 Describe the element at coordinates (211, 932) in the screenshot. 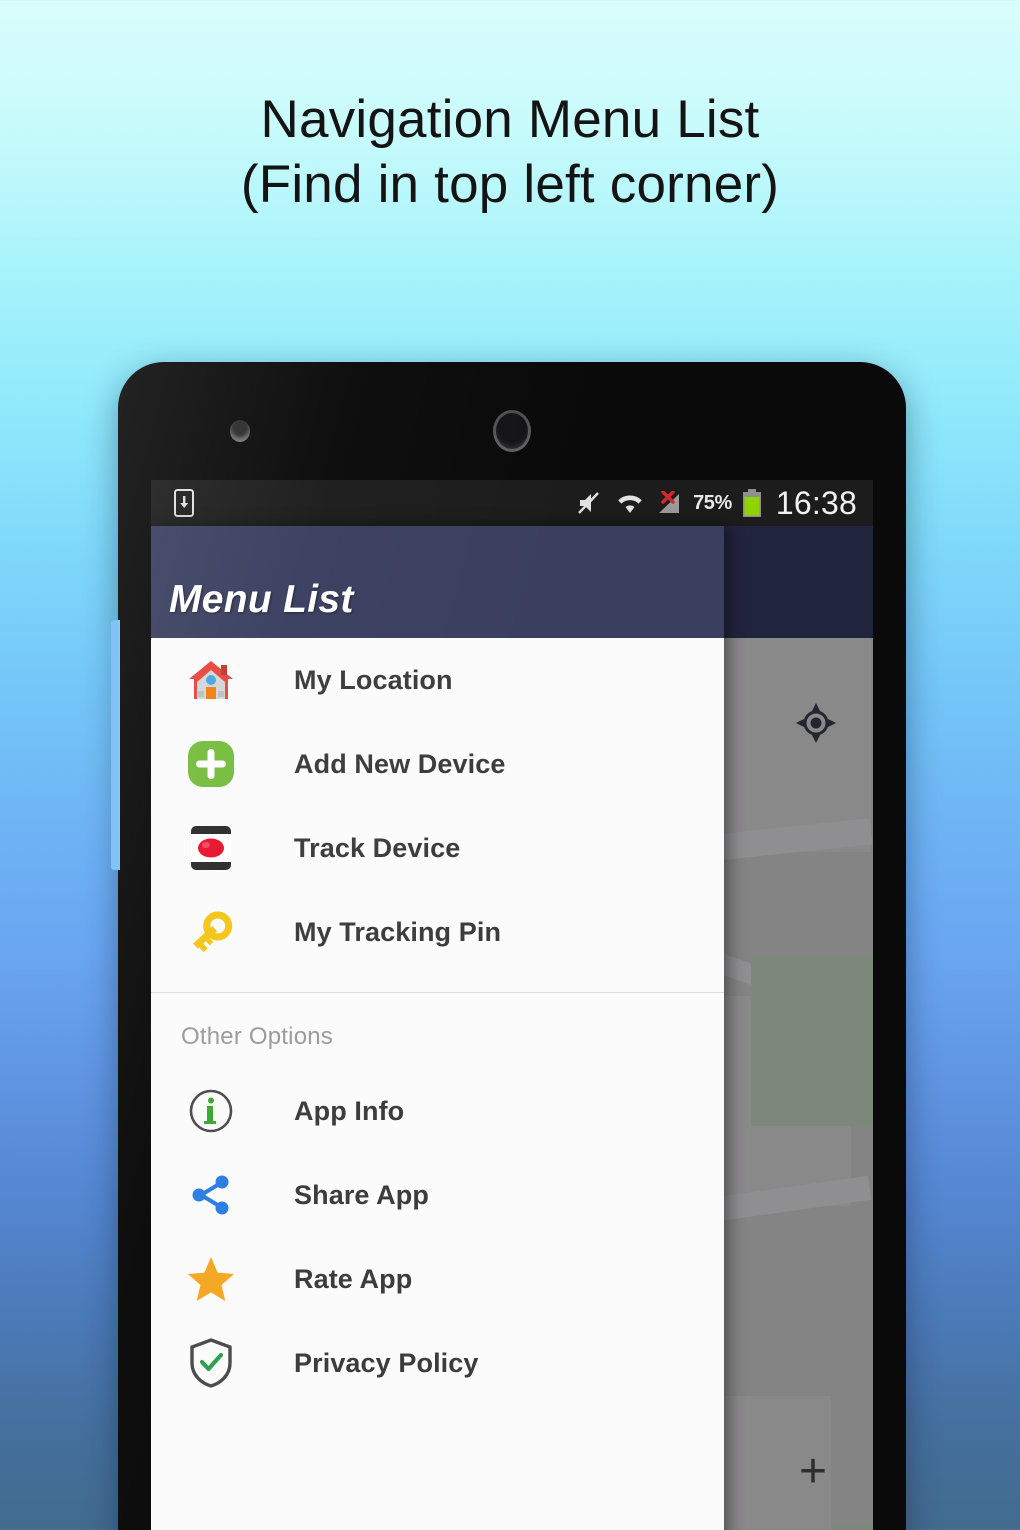

I see `key-icon` at that location.